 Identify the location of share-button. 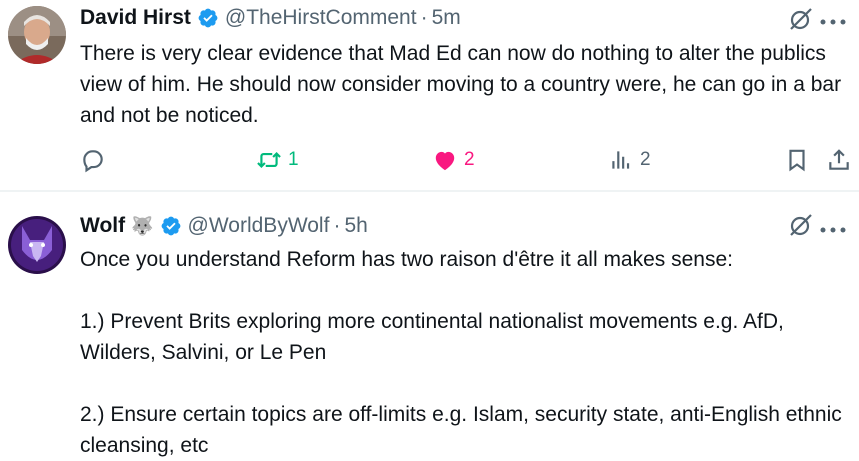
(839, 160).